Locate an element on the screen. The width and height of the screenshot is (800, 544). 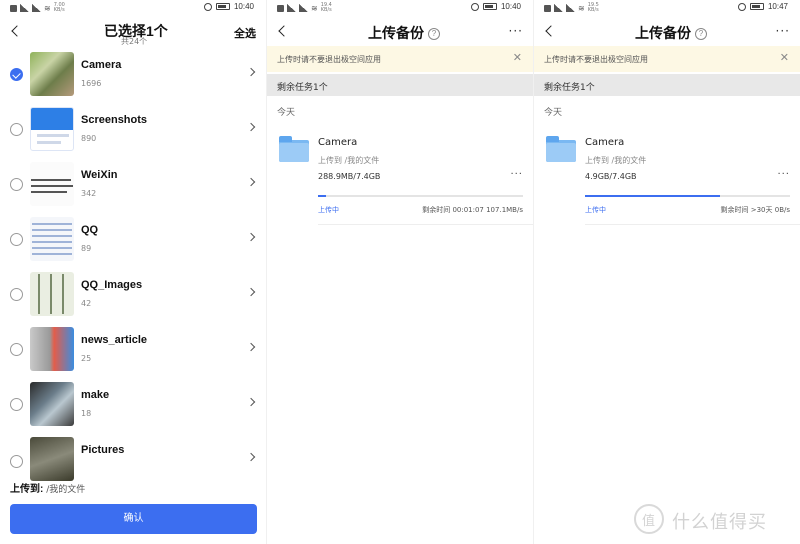
folder-count: 25 is located at coordinates (86, 358).